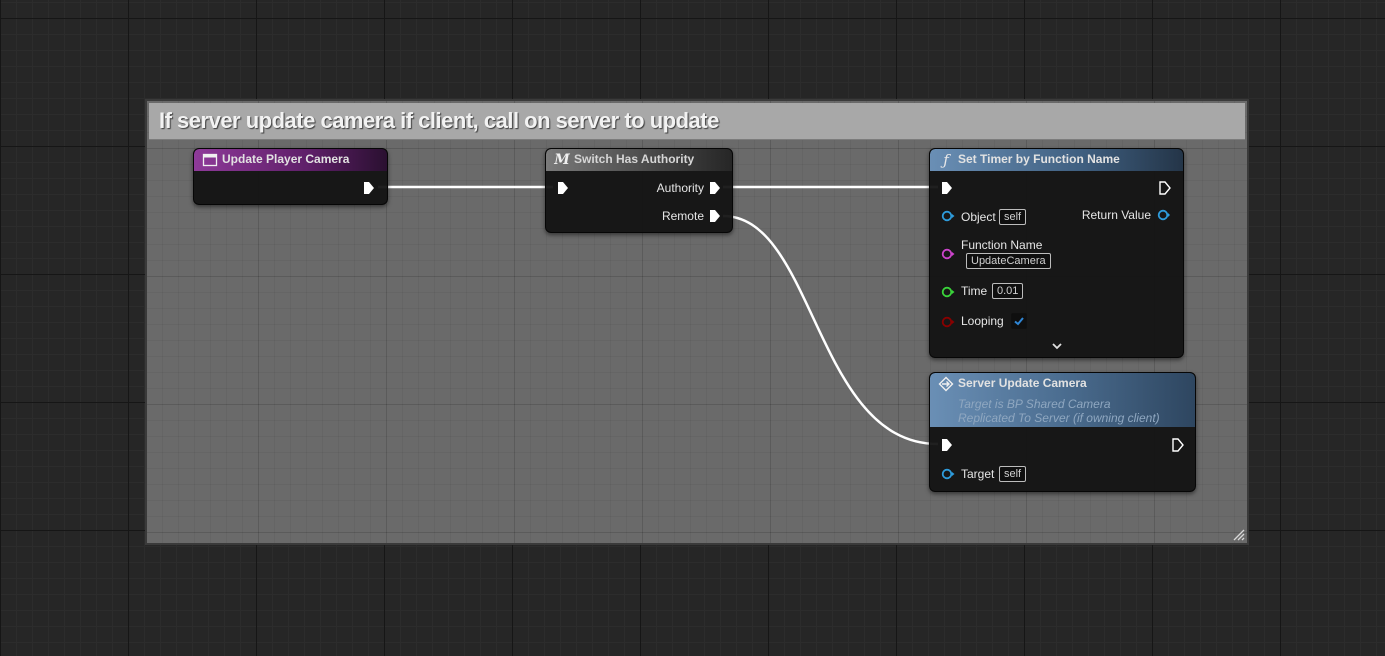 This screenshot has height=656, width=1385. What do you see at coordinates (682, 216) in the screenshot?
I see `remote-pin-label: Remote` at bounding box center [682, 216].